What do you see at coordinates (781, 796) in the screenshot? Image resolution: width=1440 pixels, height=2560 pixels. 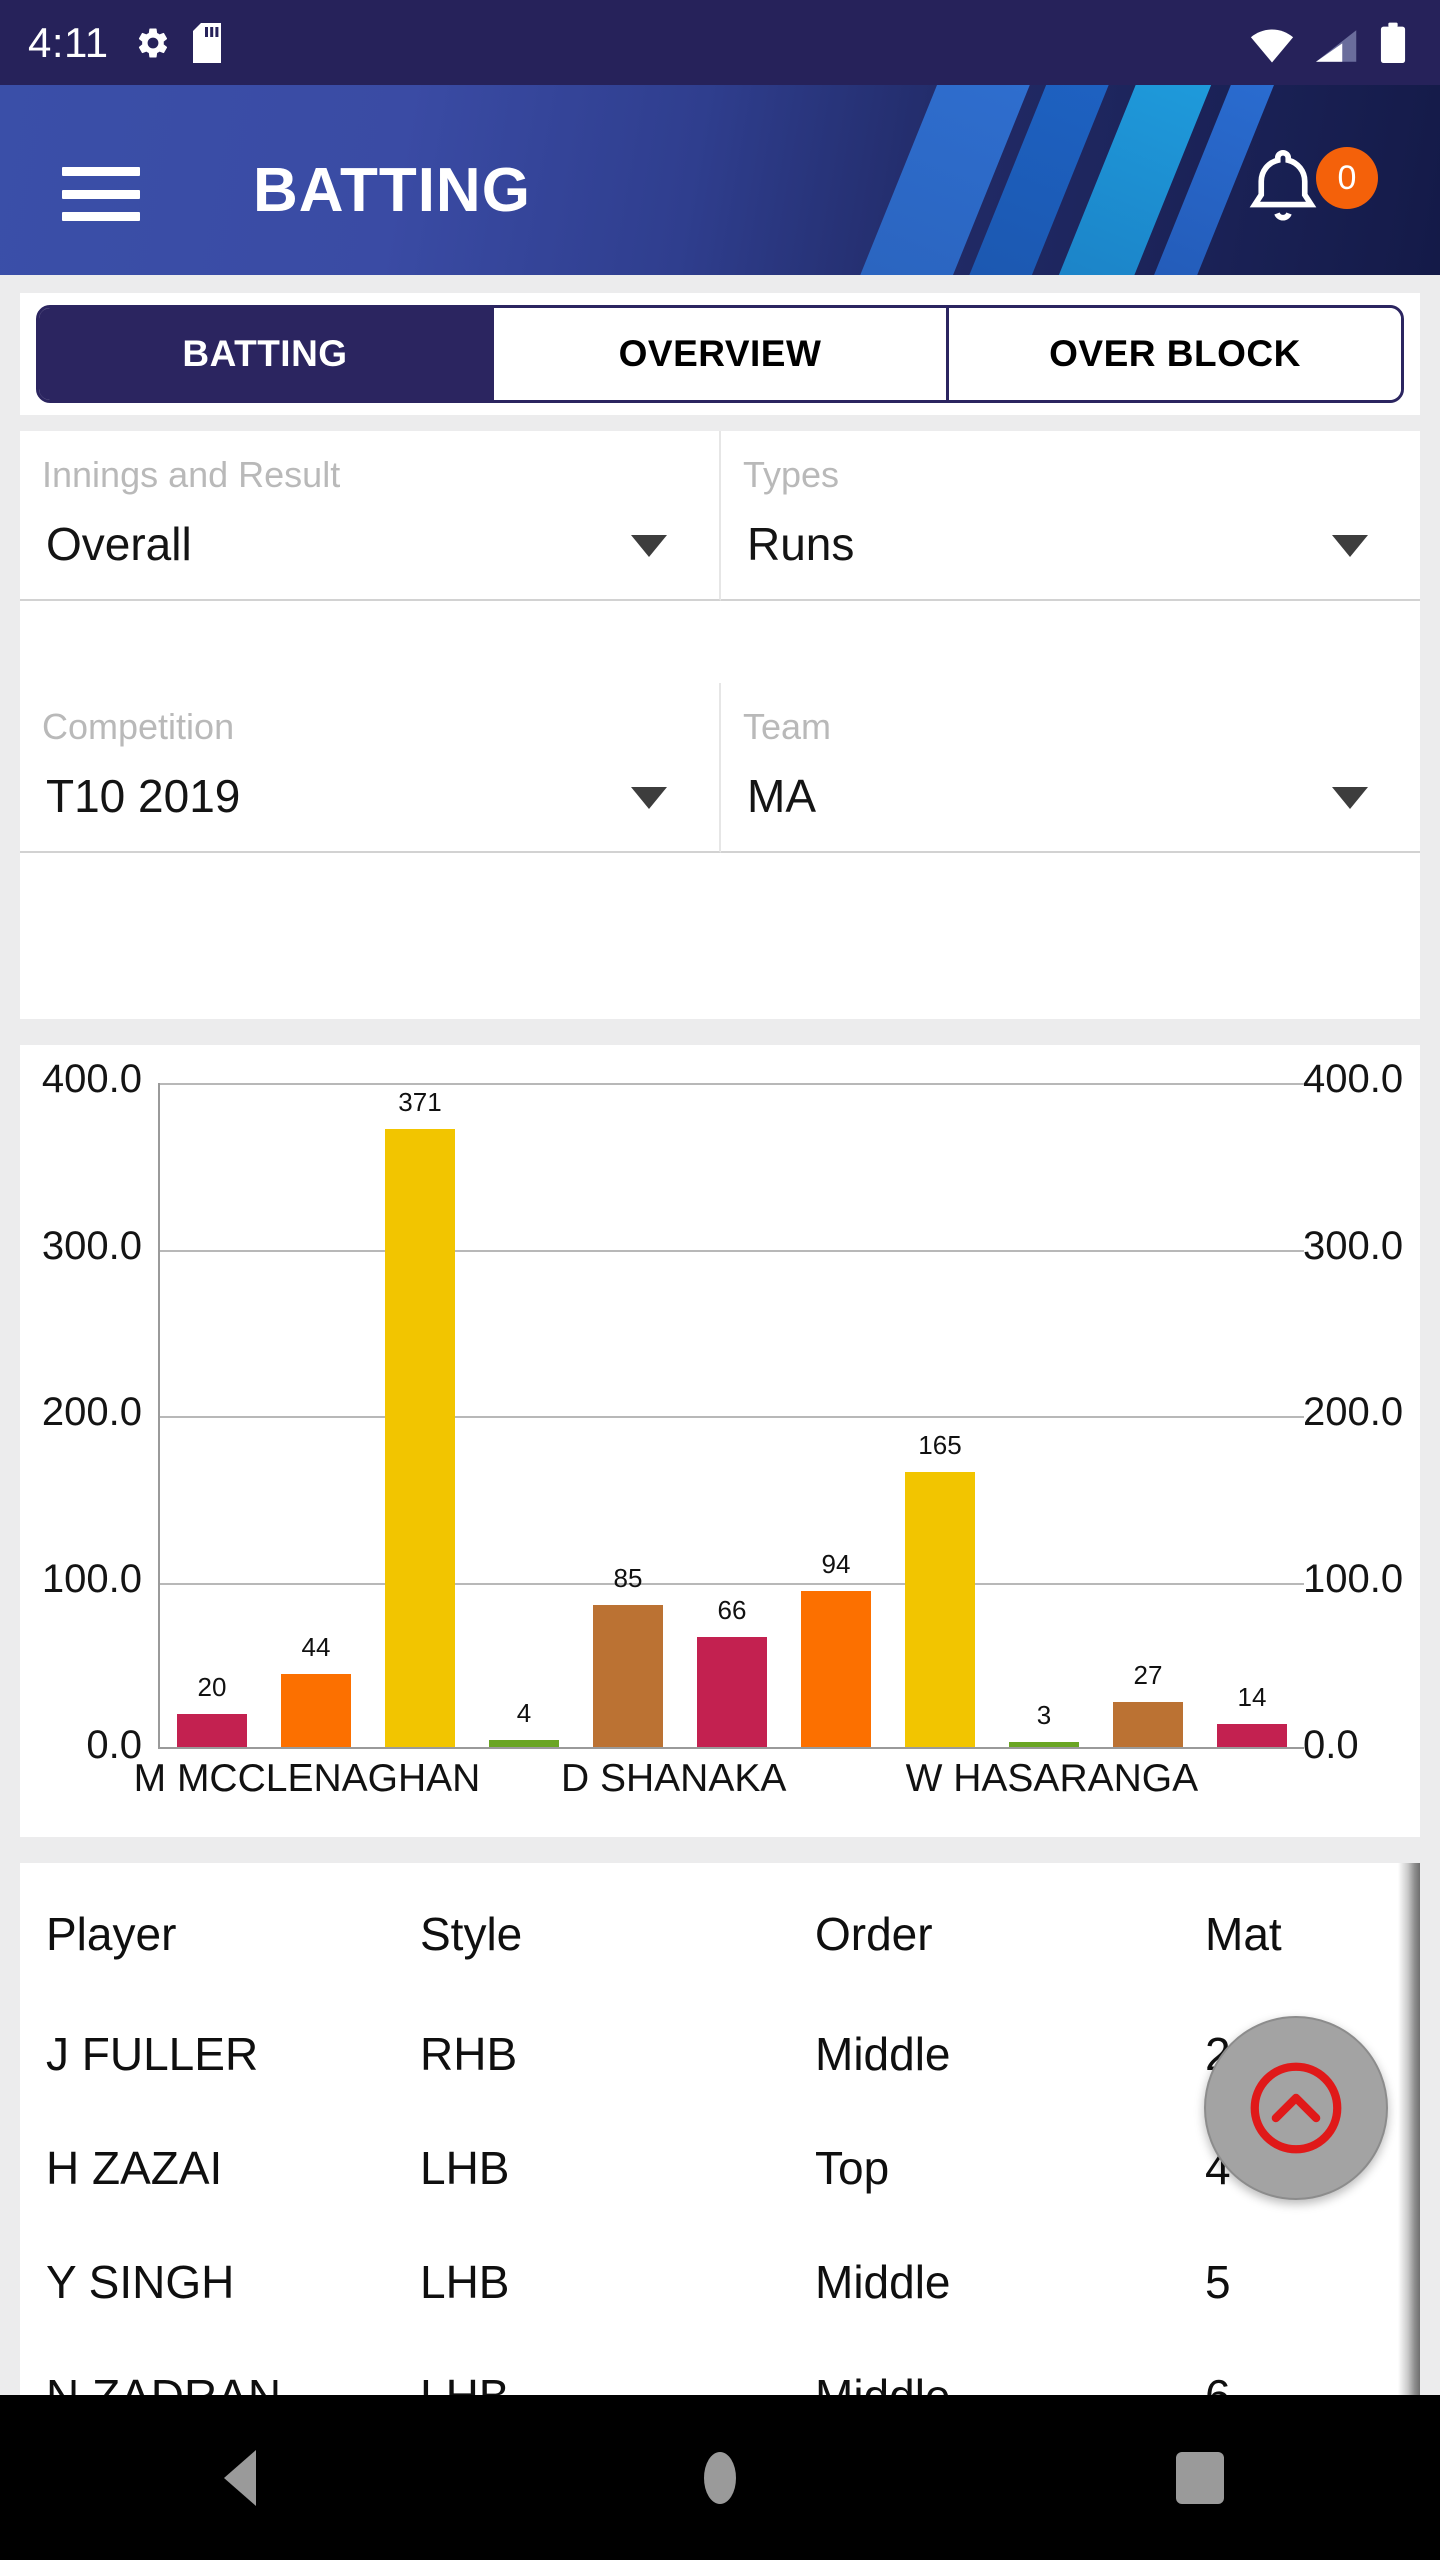 I see `filter-value: MA` at bounding box center [781, 796].